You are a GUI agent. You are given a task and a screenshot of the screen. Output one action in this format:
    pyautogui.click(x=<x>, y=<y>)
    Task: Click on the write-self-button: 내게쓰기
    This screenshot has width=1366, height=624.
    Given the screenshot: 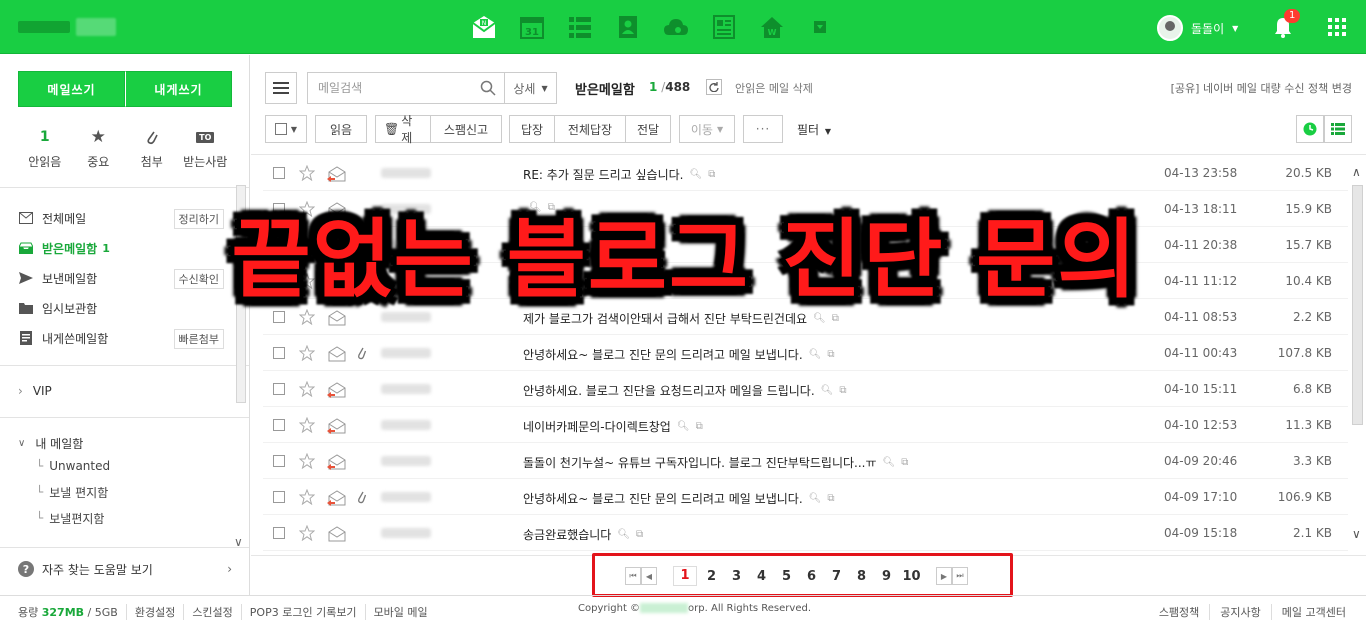 What is the action you would take?
    pyautogui.click(x=178, y=89)
    